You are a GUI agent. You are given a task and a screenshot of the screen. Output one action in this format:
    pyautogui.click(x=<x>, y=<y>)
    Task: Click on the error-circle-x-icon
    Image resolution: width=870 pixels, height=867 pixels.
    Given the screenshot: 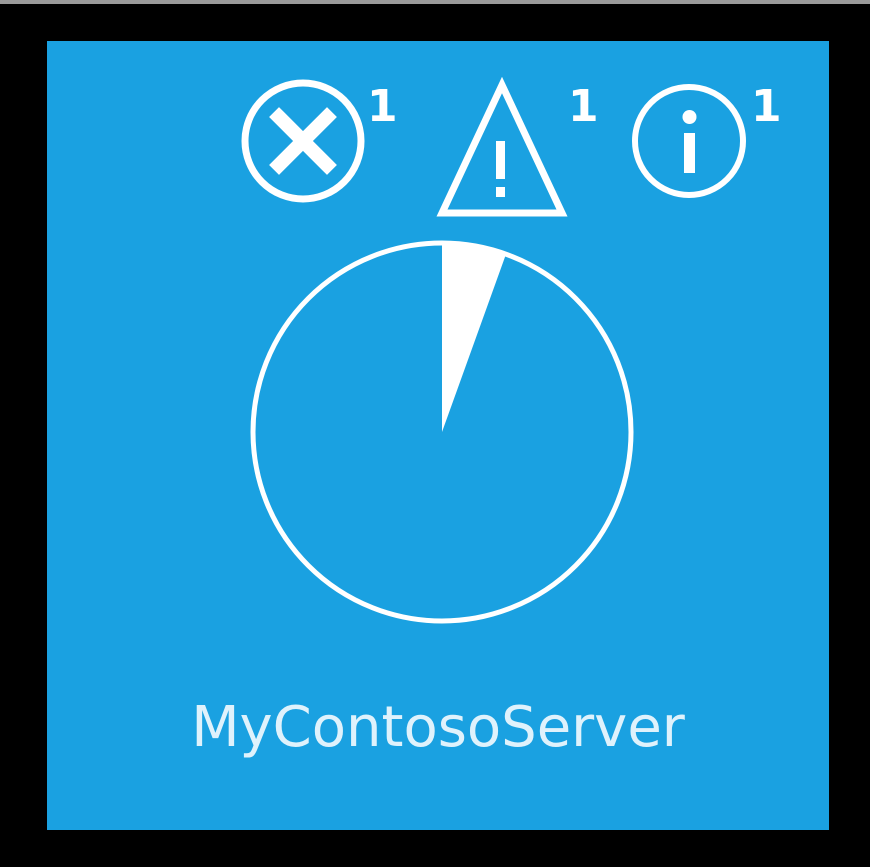 What is the action you would take?
    pyautogui.click(x=303, y=141)
    